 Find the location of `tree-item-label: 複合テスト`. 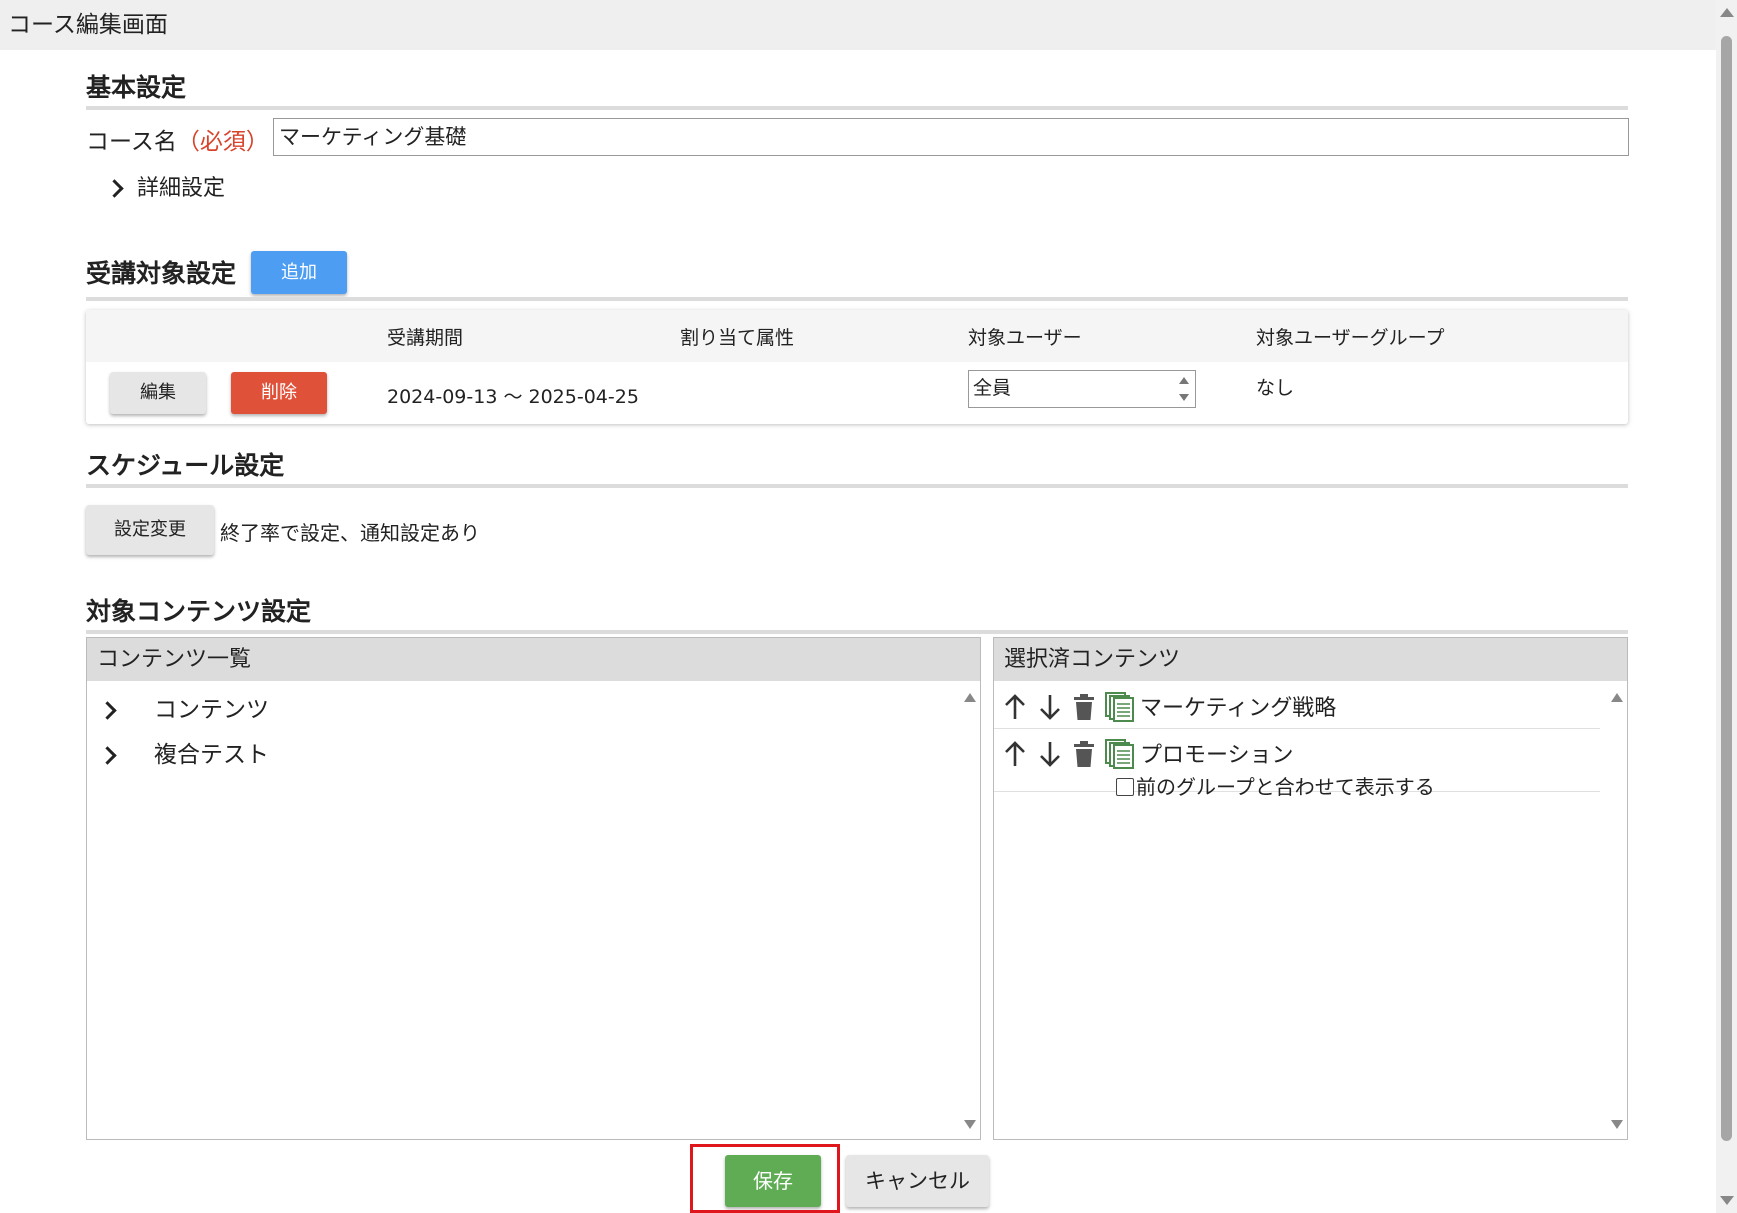

tree-item-label: 複合テスト is located at coordinates (211, 755).